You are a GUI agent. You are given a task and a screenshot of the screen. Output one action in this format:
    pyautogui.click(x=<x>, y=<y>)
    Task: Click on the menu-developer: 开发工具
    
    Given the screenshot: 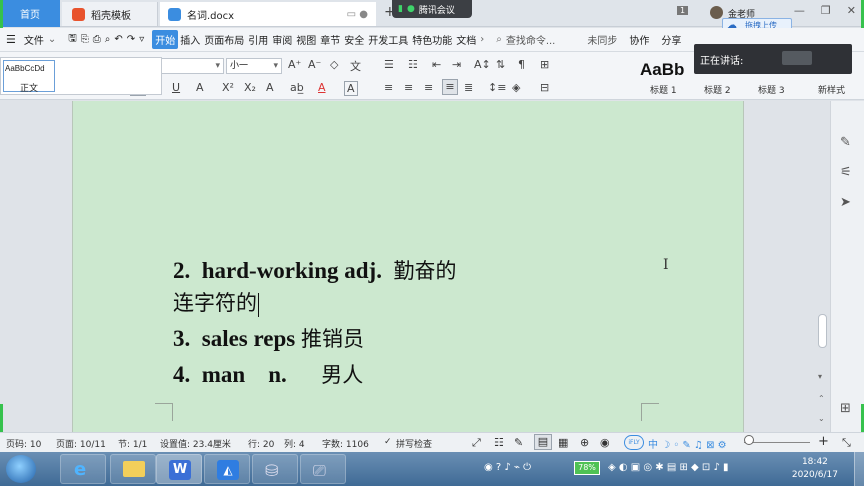 What is the action you would take?
    pyautogui.click(x=388, y=39)
    